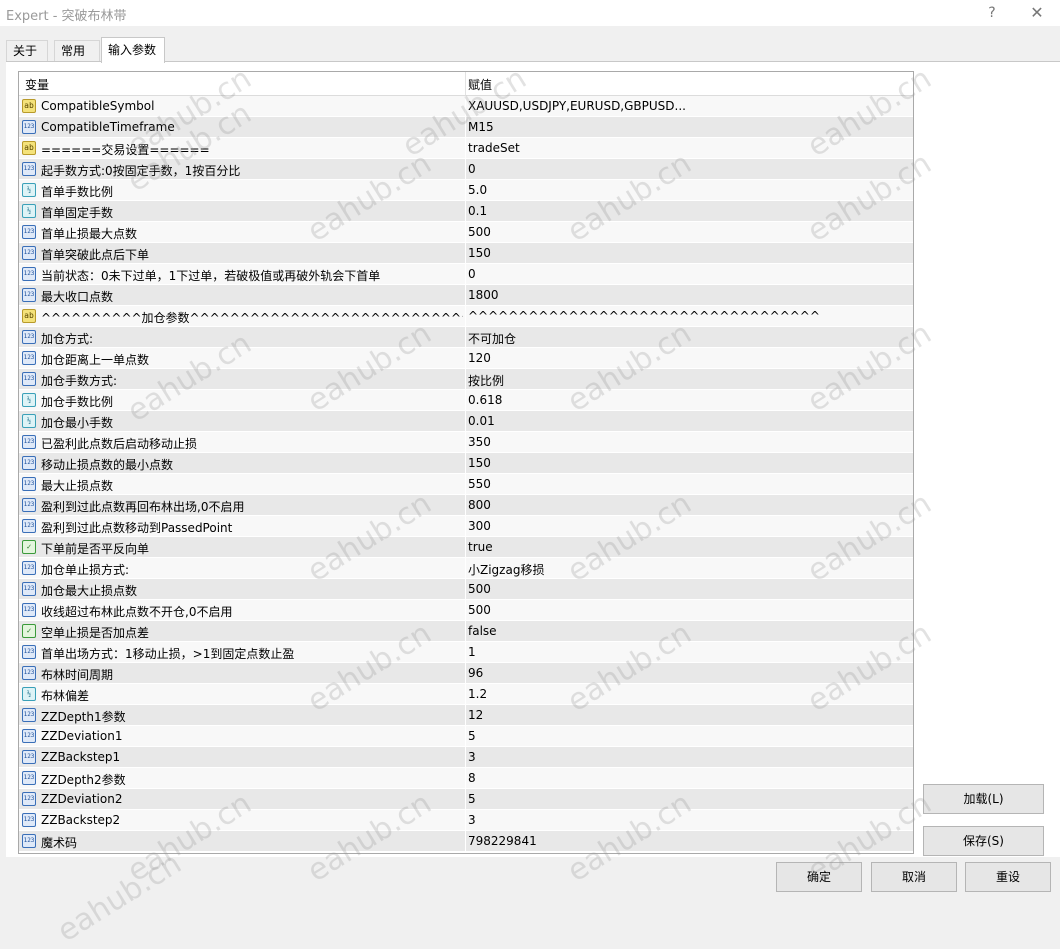  Describe the element at coordinates (466, 568) in the screenshot. I see `table-row: 123 加仓单止损方式: 小Zigzag移损` at that location.